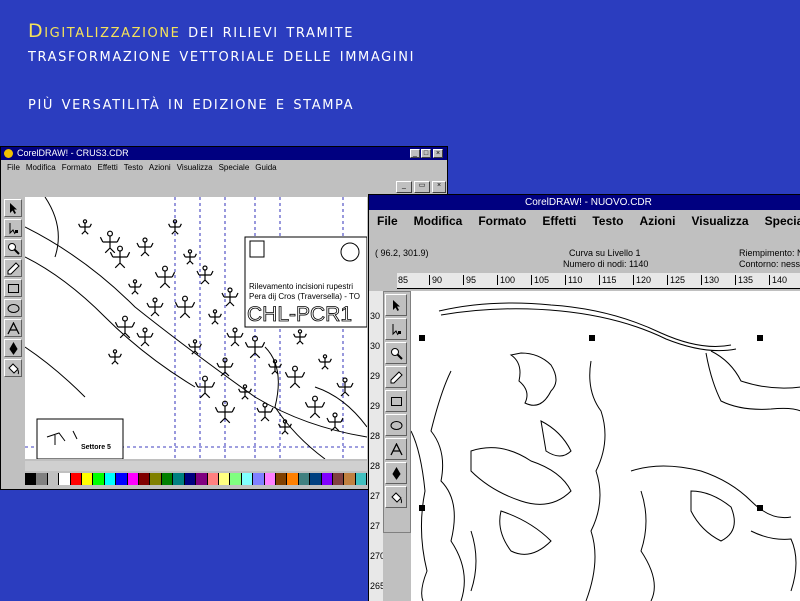 The width and height of the screenshot is (800, 601). Describe the element at coordinates (782, 221) in the screenshot. I see `window2-menu-speciale: Speciale` at that location.